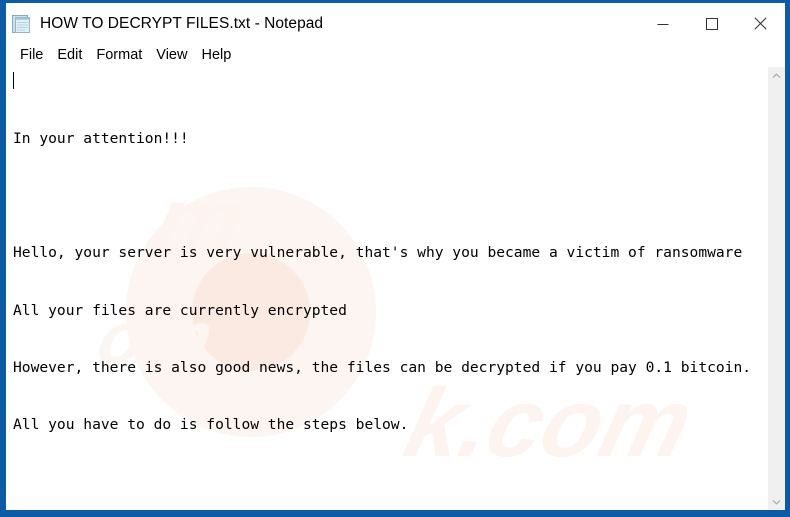 The image size is (790, 517). I want to click on scrollbar-track, so click(776, 288).